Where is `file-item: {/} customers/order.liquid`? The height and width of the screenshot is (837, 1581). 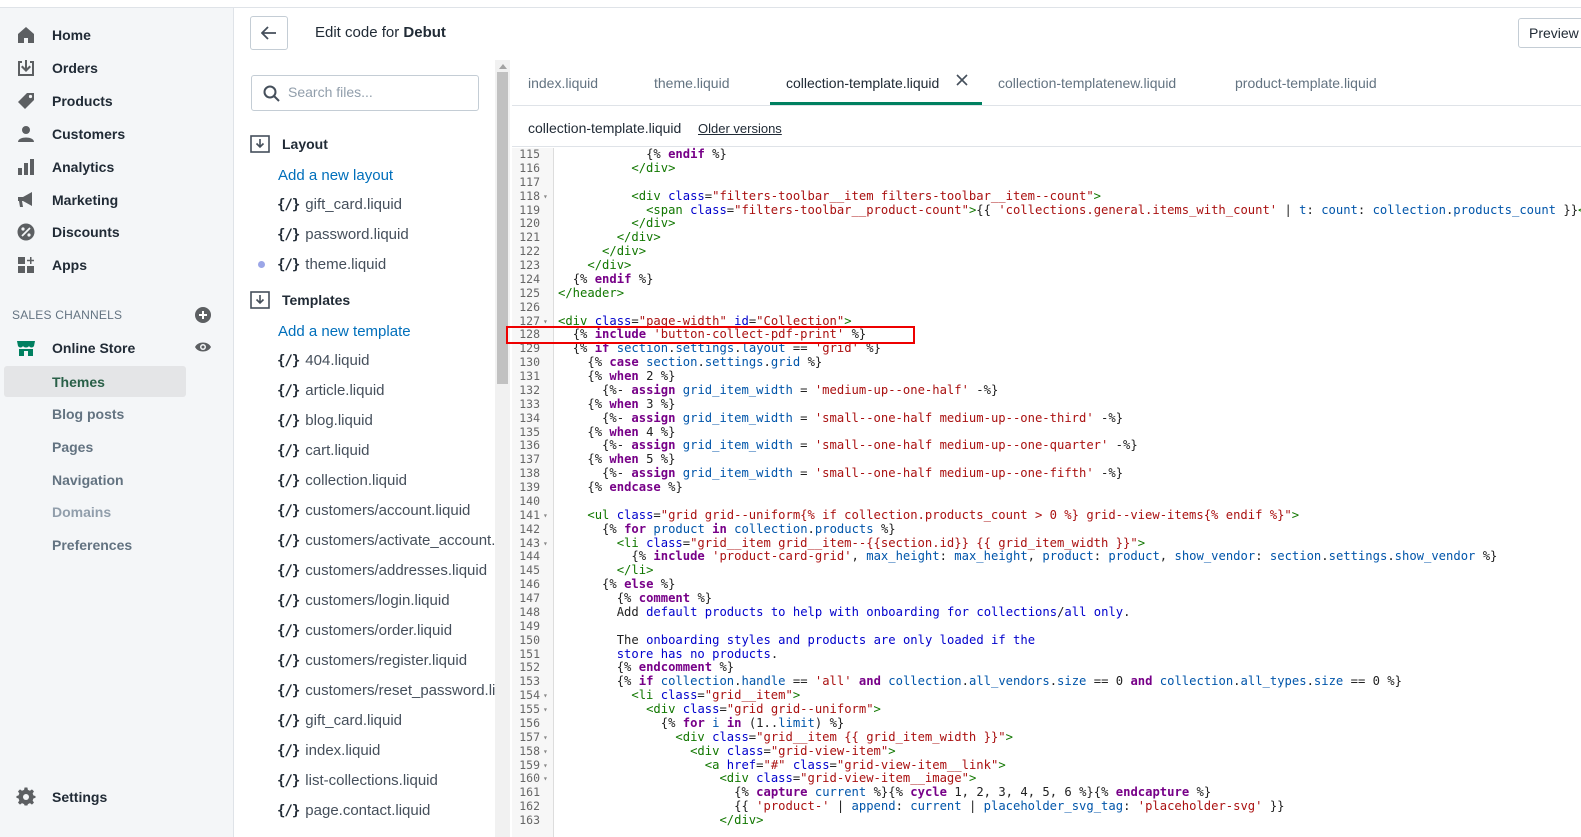
file-item: {/} customers/order.liquid is located at coordinates (386, 630).